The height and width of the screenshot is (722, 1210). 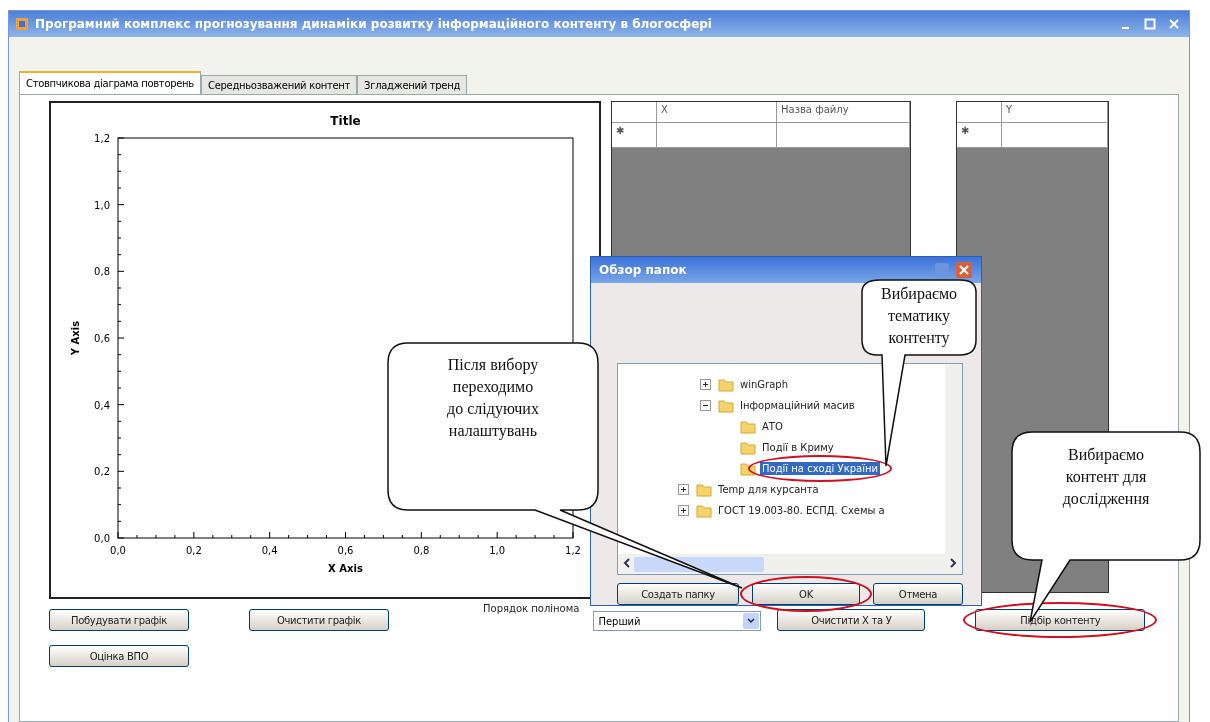 What do you see at coordinates (801, 510) in the screenshot?
I see `folder-item: ГОСТ 19.003-80. ЕСПД. Схемы а` at bounding box center [801, 510].